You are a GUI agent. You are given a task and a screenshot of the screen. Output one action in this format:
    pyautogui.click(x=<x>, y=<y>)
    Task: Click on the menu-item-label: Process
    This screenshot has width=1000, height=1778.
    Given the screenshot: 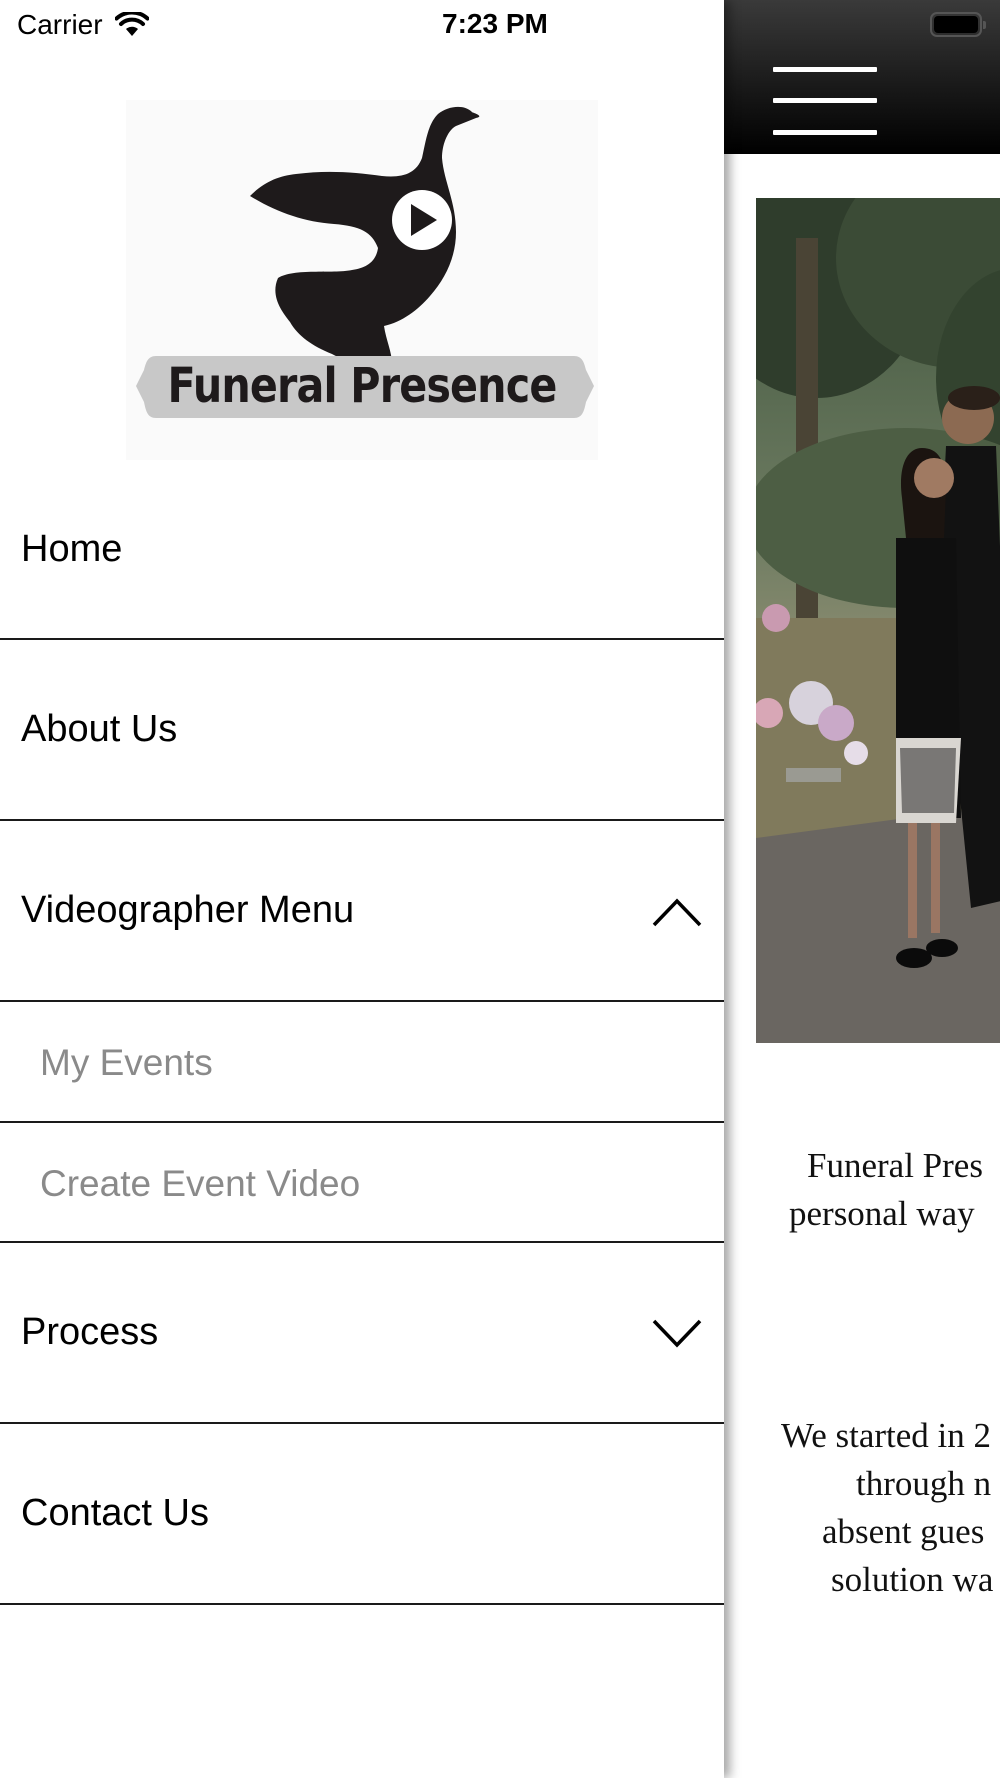 What is the action you would take?
    pyautogui.click(x=90, y=1332)
    